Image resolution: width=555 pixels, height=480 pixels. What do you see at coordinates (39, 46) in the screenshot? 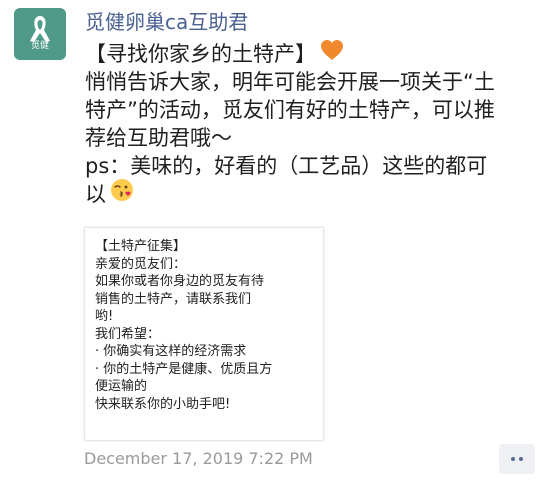
I see `avatar-label: 觅健` at bounding box center [39, 46].